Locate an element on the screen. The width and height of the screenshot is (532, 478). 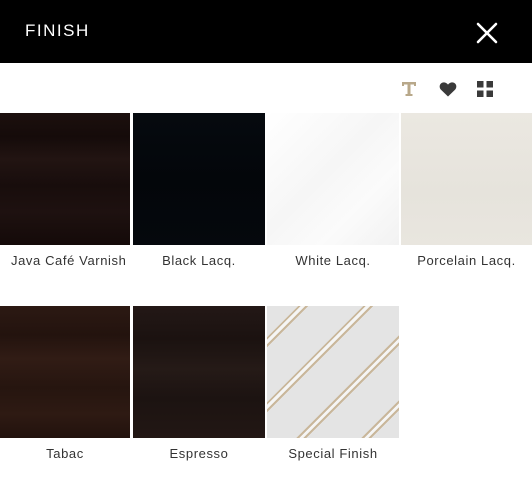
grid-view-button is located at coordinates (485, 89).